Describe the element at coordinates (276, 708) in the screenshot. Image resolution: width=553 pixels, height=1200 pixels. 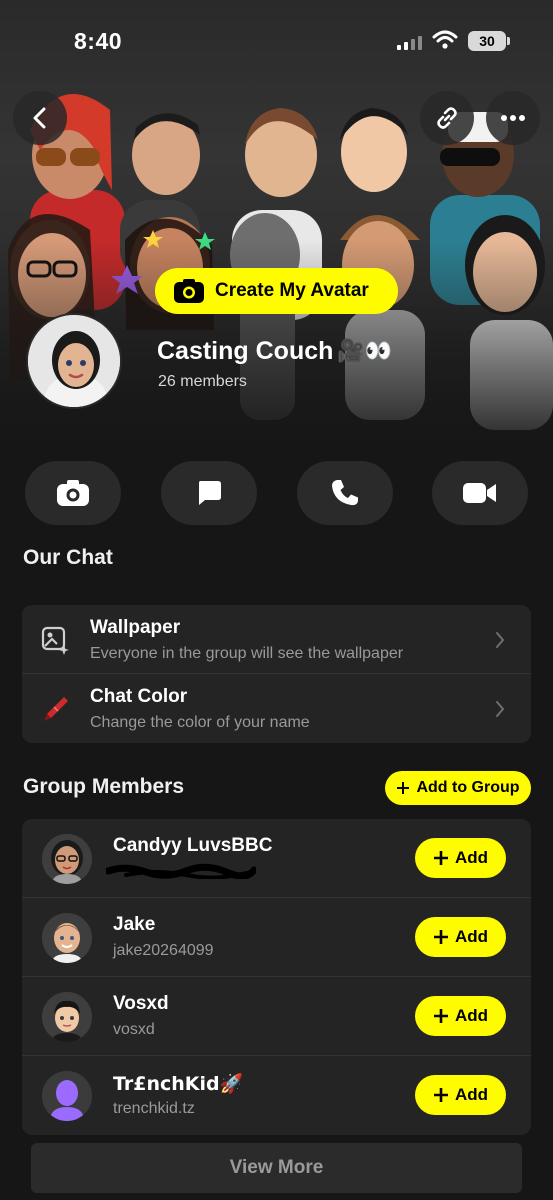
I see `chat-color-setting: Chat Color Change the color of your name` at that location.